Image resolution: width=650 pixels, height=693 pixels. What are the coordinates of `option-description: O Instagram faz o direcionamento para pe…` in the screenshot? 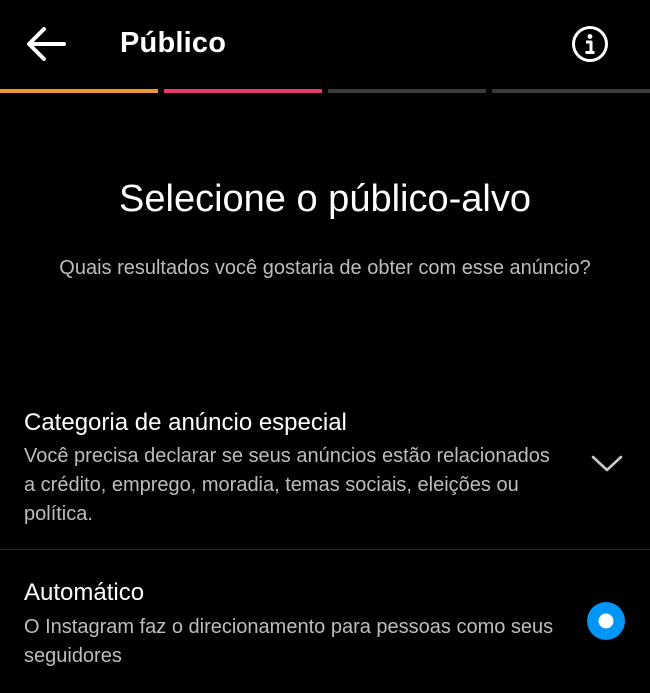 It's located at (289, 641).